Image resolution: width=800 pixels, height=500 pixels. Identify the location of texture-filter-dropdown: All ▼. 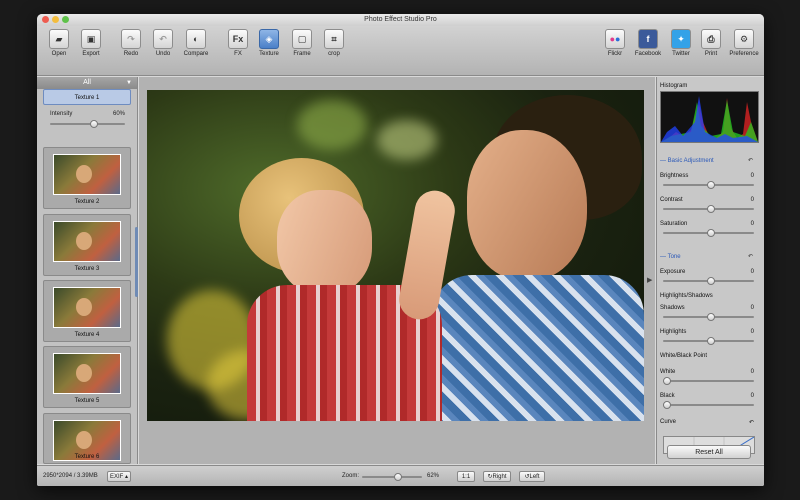
(87, 83).